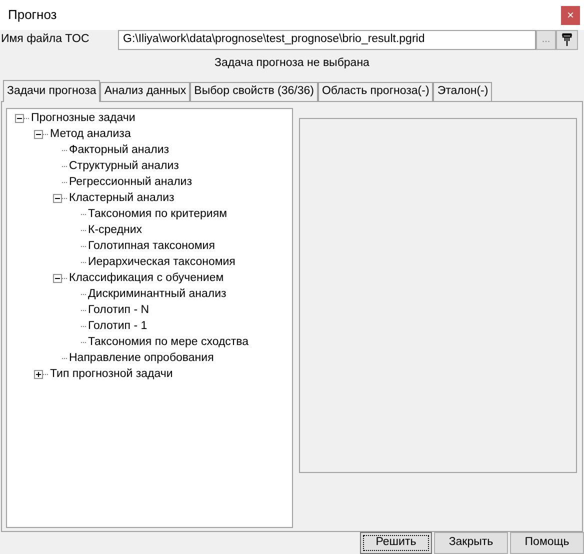 The width and height of the screenshot is (584, 554). What do you see at coordinates (145, 91) in the screenshot?
I see `tab: Анализ данных` at bounding box center [145, 91].